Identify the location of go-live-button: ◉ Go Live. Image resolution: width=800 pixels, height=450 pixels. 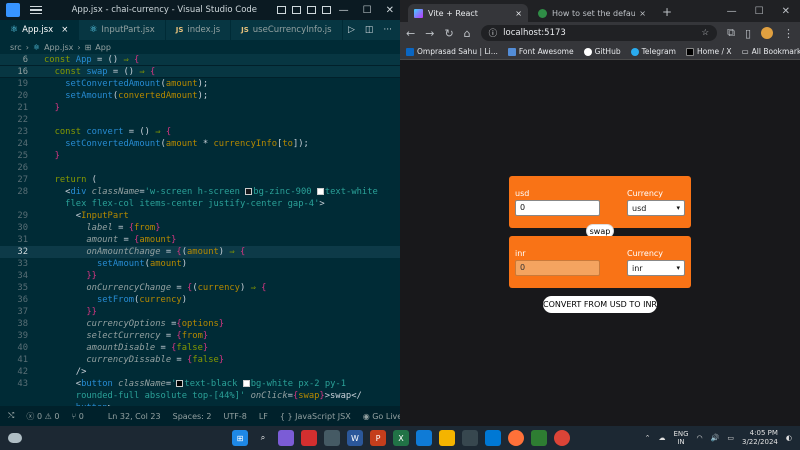
(381, 416).